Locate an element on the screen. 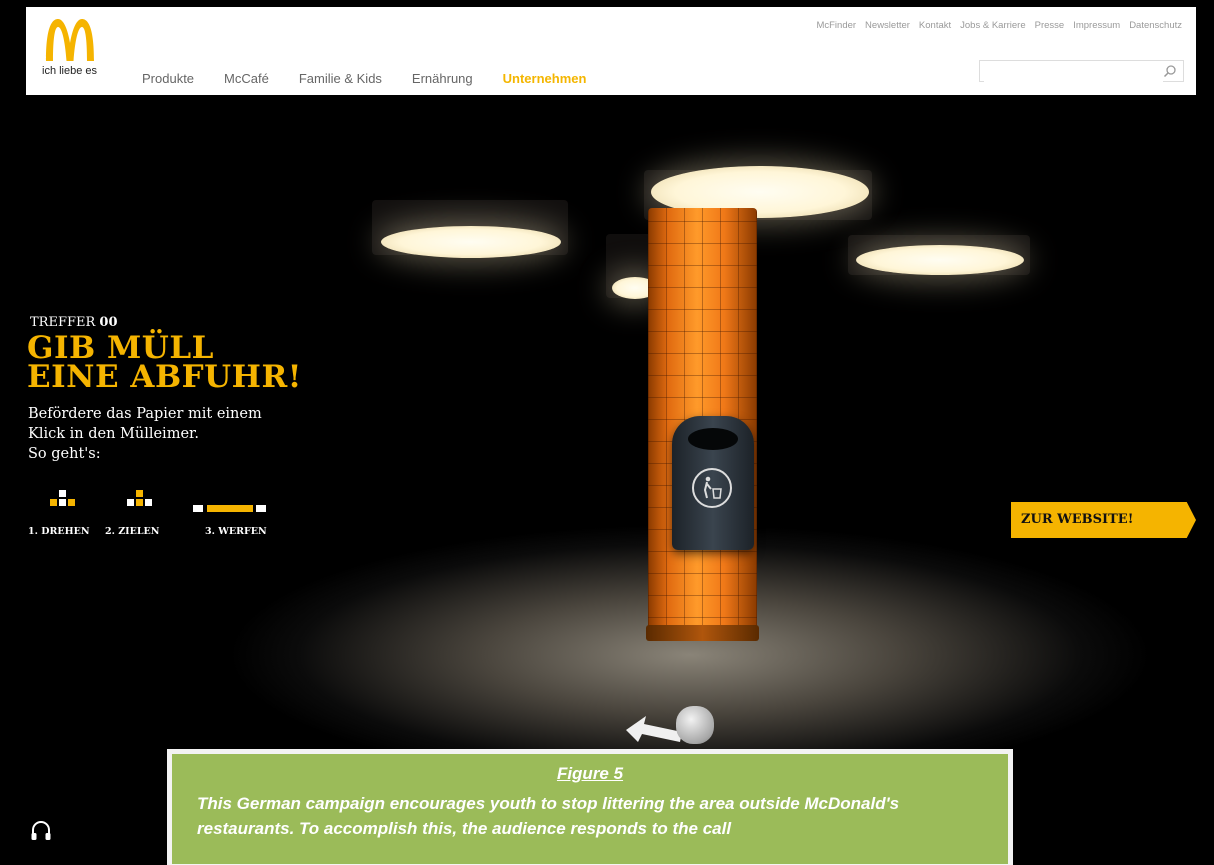 This screenshot has width=1214, height=865. score-label: TREFFER is located at coordinates (63, 322).